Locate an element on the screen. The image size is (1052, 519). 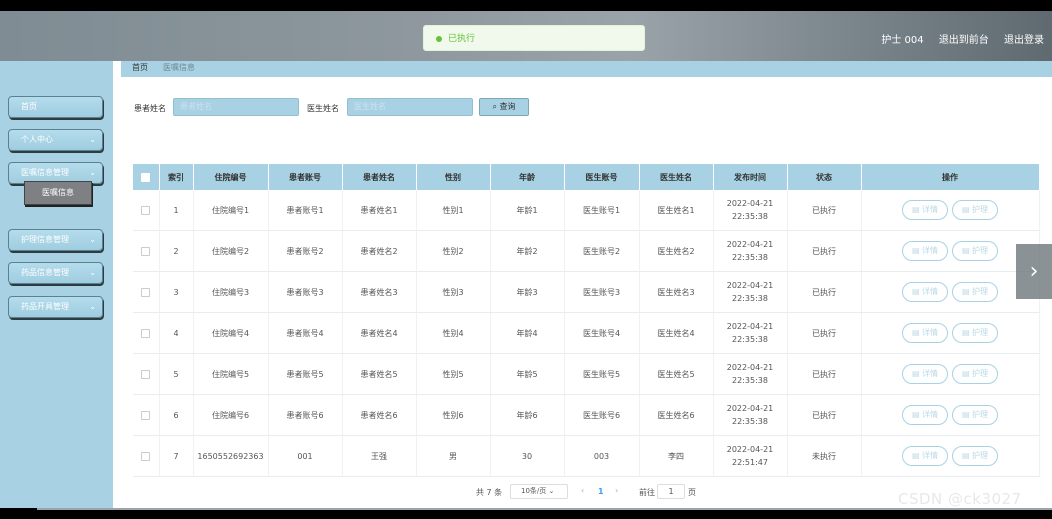
sidebar-item-nursing: 护理信息管理 ⌄ is located at coordinates (55, 240).